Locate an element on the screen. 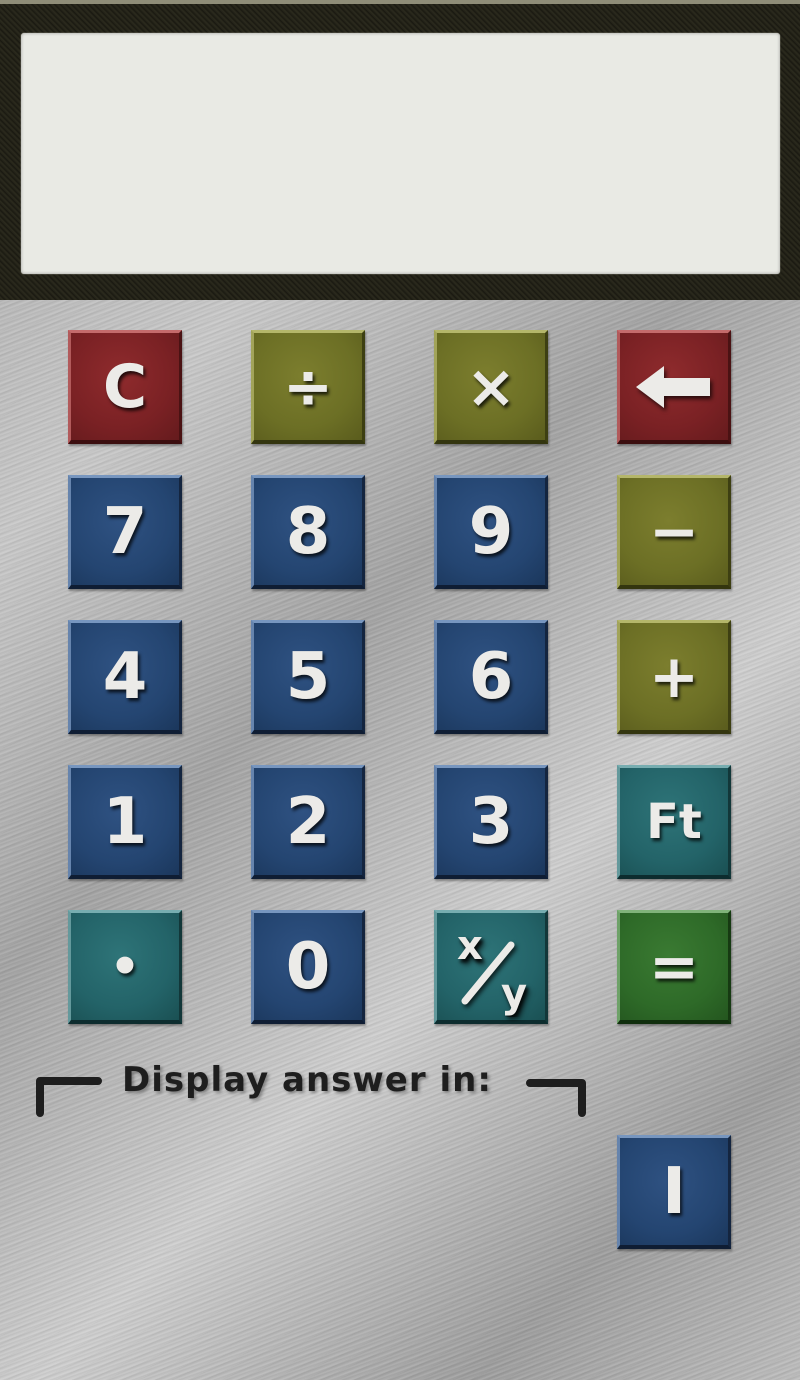  multiply-label: × is located at coordinates (491, 386).